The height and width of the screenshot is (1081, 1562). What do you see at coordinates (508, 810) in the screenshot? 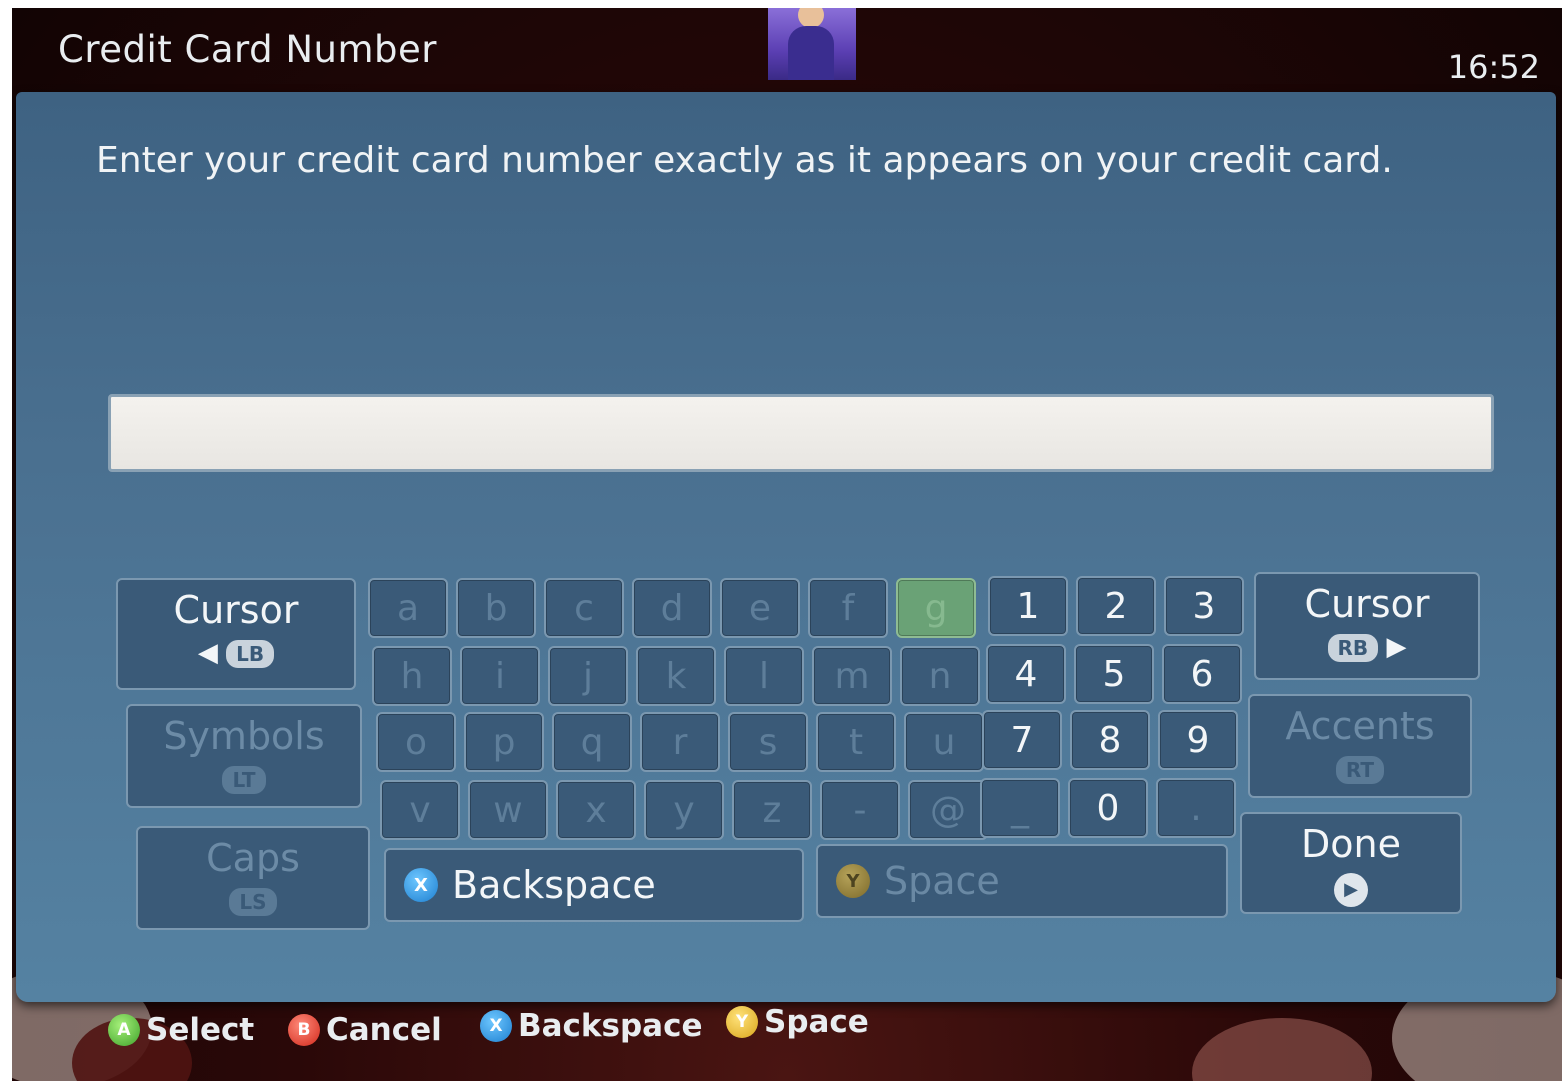
I see `key-w: w` at bounding box center [508, 810].